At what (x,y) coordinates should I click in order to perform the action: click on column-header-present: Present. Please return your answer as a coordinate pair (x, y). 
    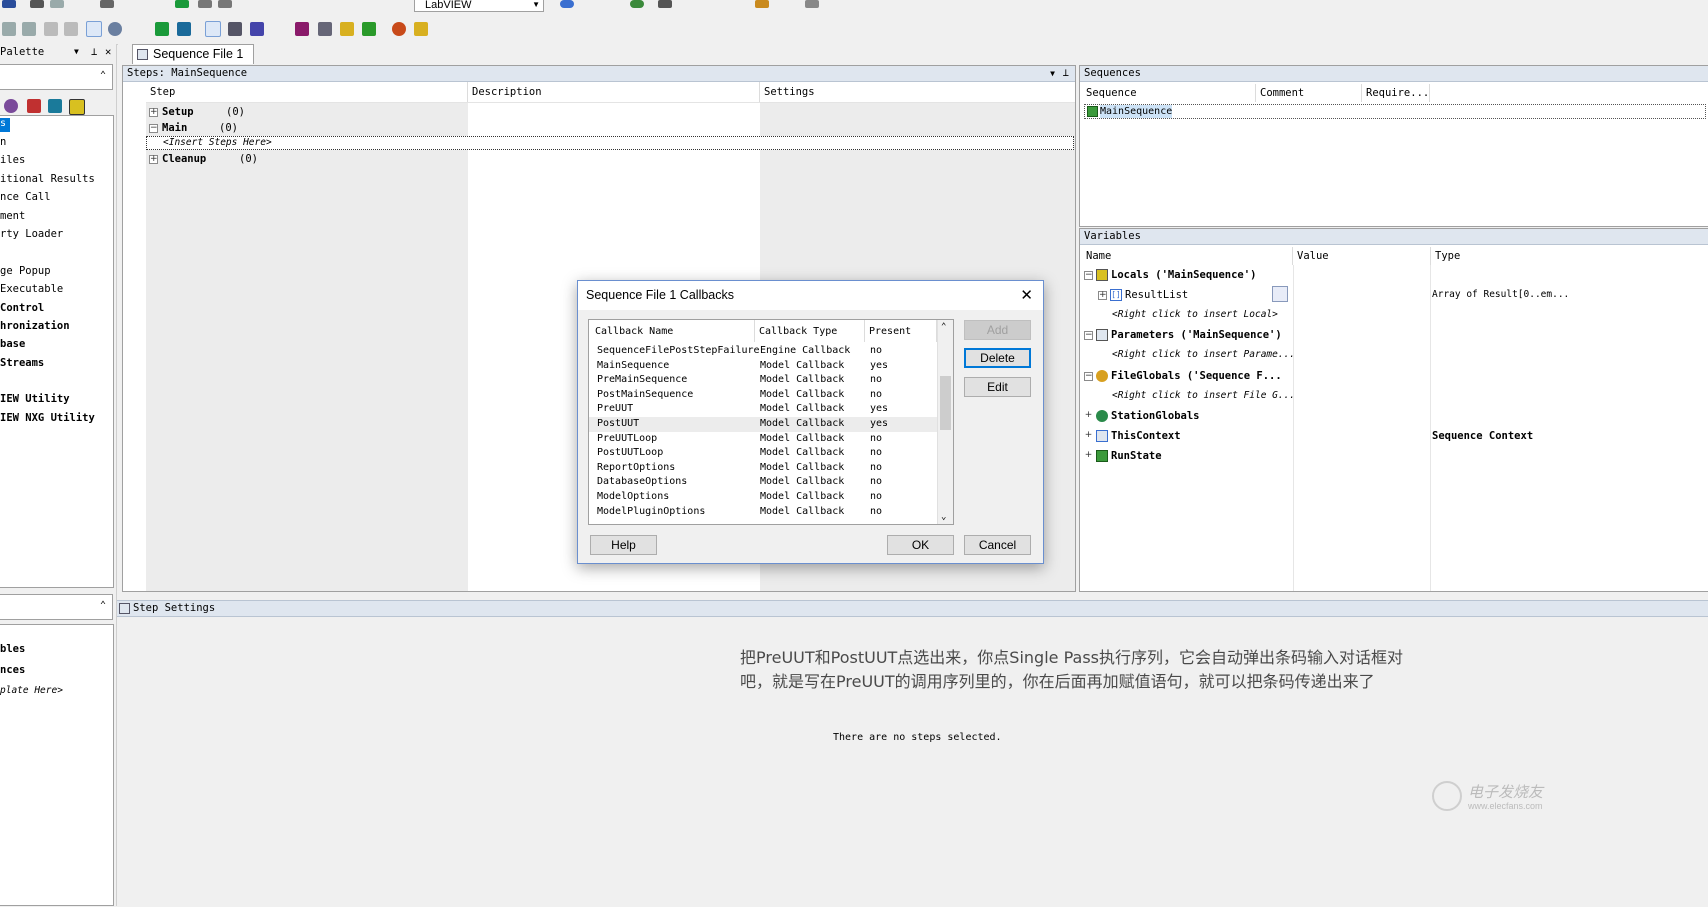
    Looking at the image, I should click on (901, 331).